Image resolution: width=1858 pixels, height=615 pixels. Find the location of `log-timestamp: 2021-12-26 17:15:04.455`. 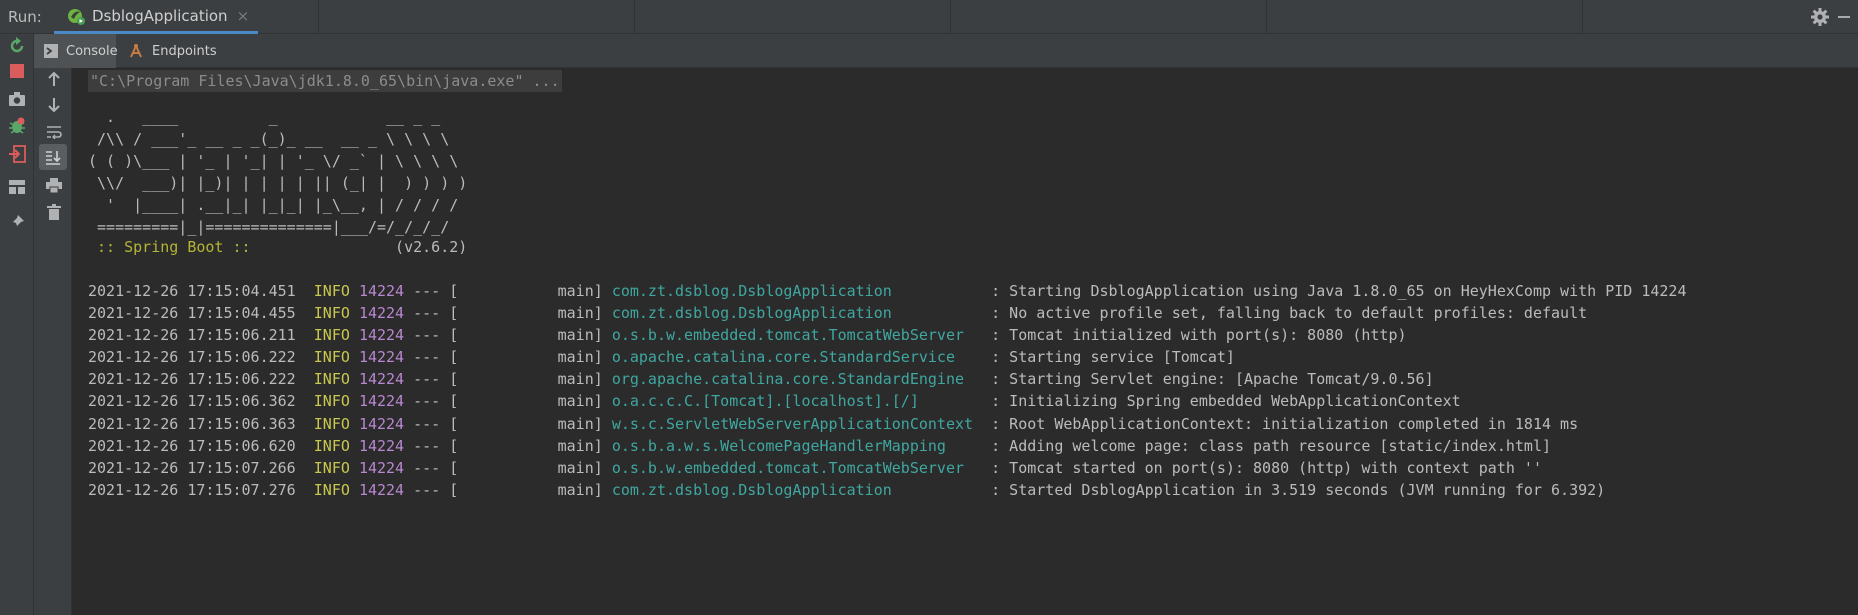

log-timestamp: 2021-12-26 17:15:04.455 is located at coordinates (192, 313).